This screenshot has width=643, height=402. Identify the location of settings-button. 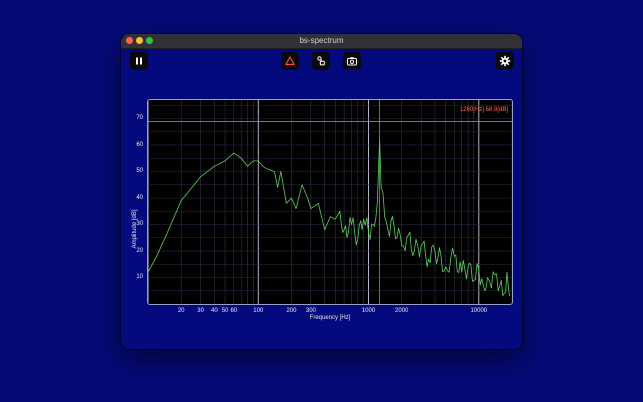
(505, 61).